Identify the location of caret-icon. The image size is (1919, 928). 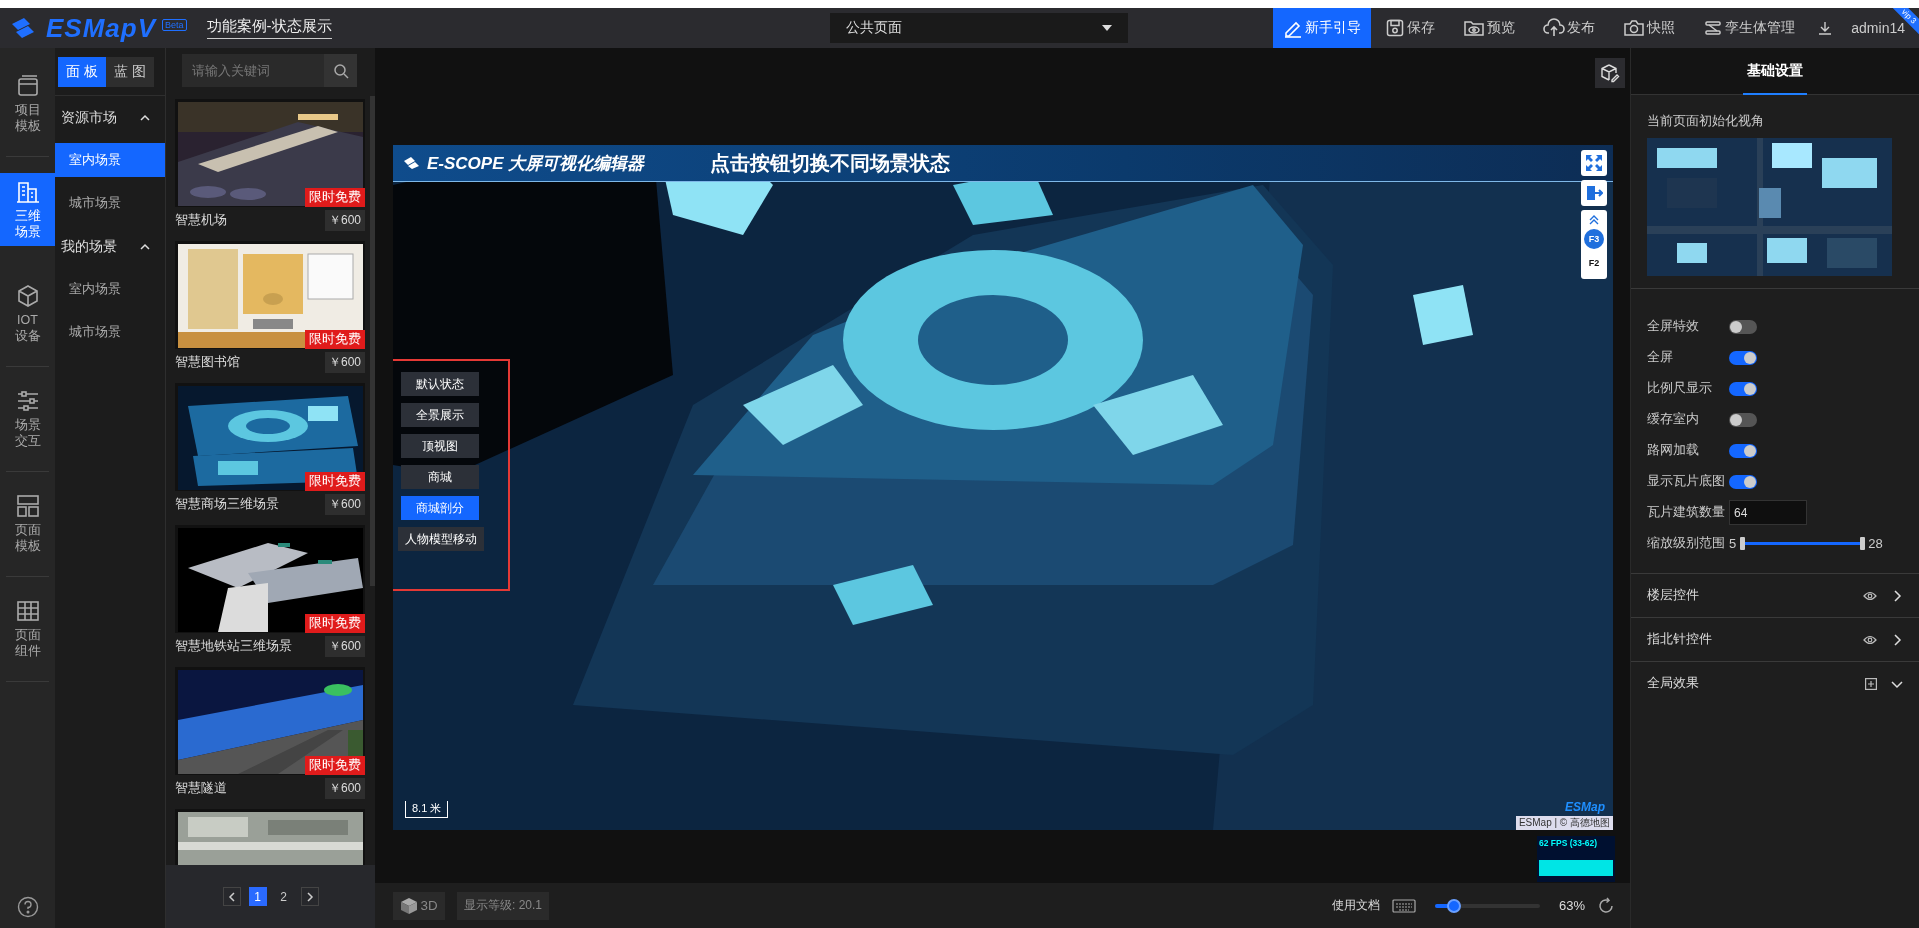
(1107, 28).